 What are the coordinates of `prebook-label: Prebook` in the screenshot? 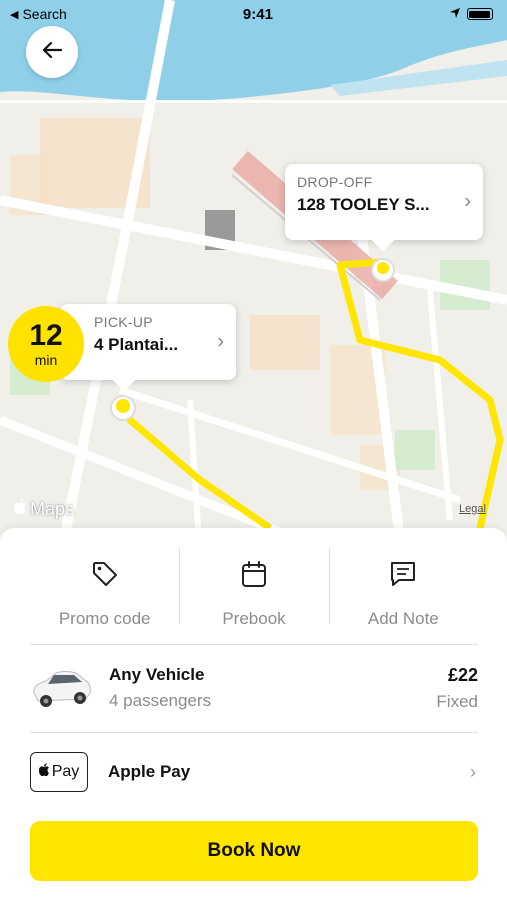 It's located at (254, 618).